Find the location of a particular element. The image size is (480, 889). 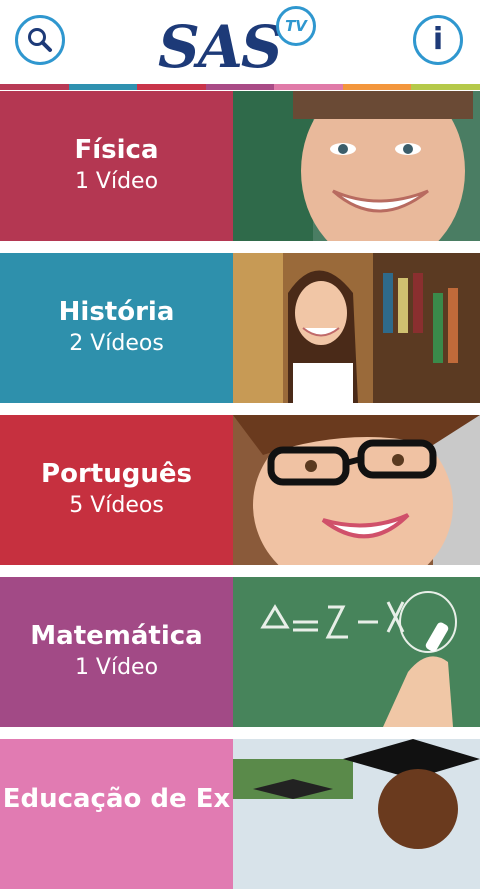

info-icon: i is located at coordinates (438, 39).